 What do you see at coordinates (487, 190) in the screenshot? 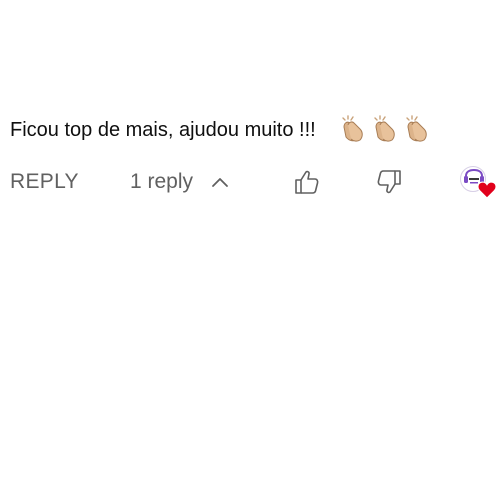
I see `heart-icon` at bounding box center [487, 190].